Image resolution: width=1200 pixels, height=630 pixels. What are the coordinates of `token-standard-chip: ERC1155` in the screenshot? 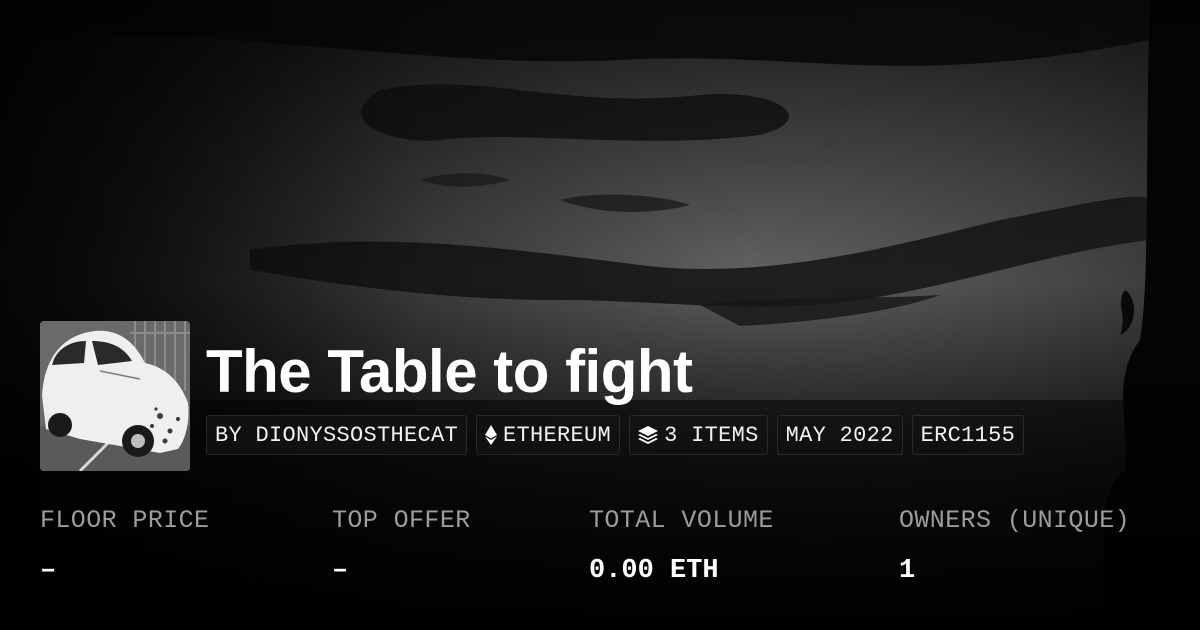 It's located at (968, 435).